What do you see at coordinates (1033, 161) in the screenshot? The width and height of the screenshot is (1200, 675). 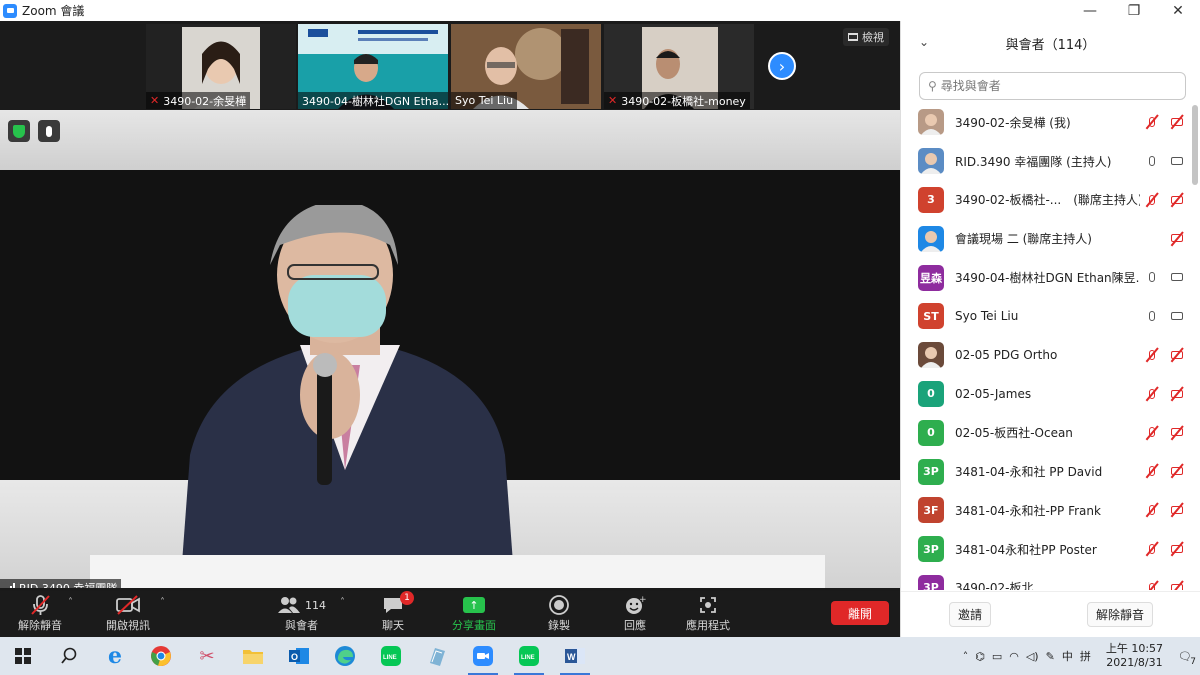 I see `participant-name: RID.3490 幸福團隊 (主持人)` at bounding box center [1033, 161].